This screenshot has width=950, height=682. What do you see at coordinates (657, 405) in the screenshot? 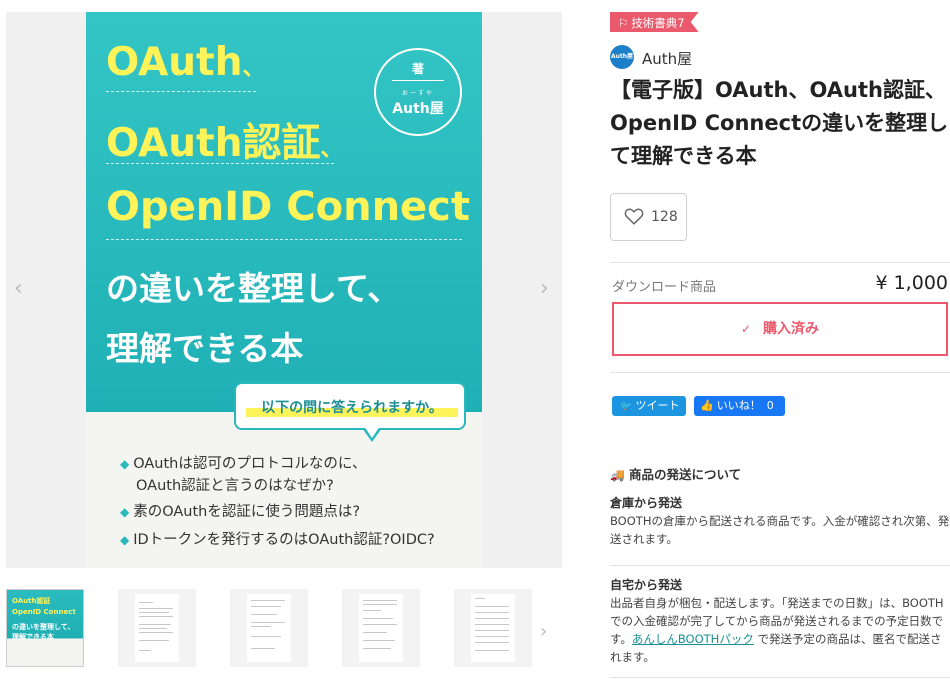
I see `tweet-label: ツイート` at bounding box center [657, 405].